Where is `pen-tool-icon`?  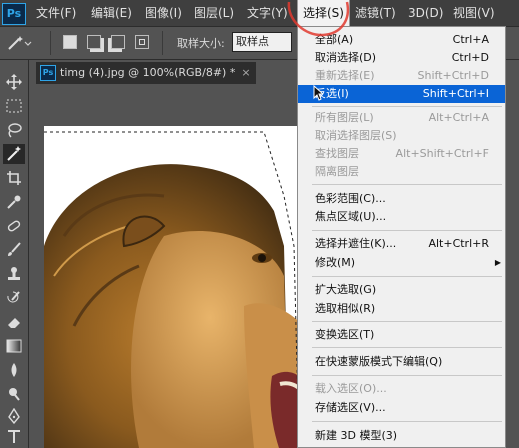 pen-tool-icon is located at coordinates (14, 416).